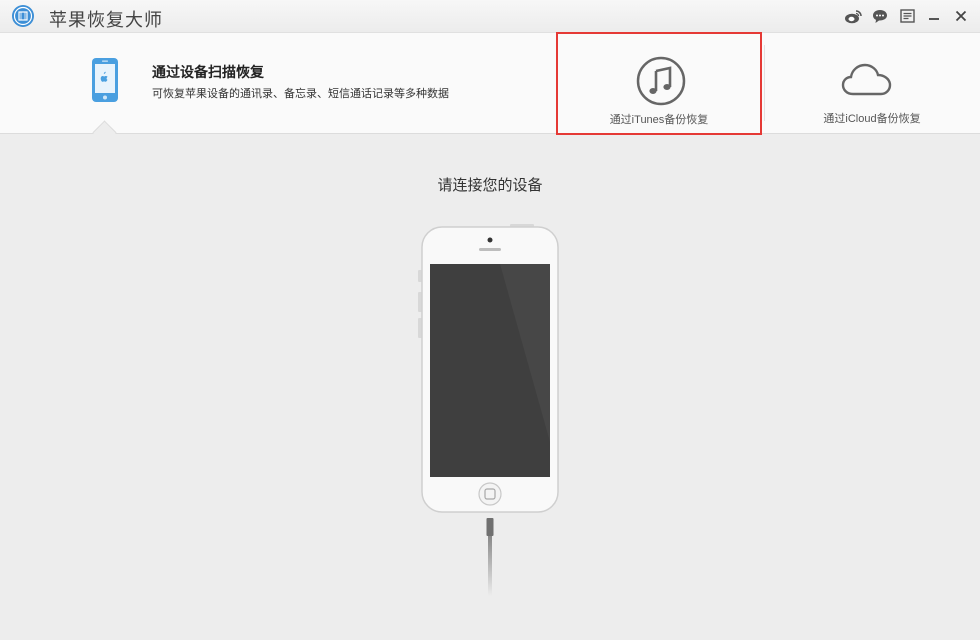  What do you see at coordinates (300, 94) in the screenshot?
I see `scan-mode-description: 可恢复苹果设备的通讯录、备忘录、短信通话记录等多种数据` at bounding box center [300, 94].